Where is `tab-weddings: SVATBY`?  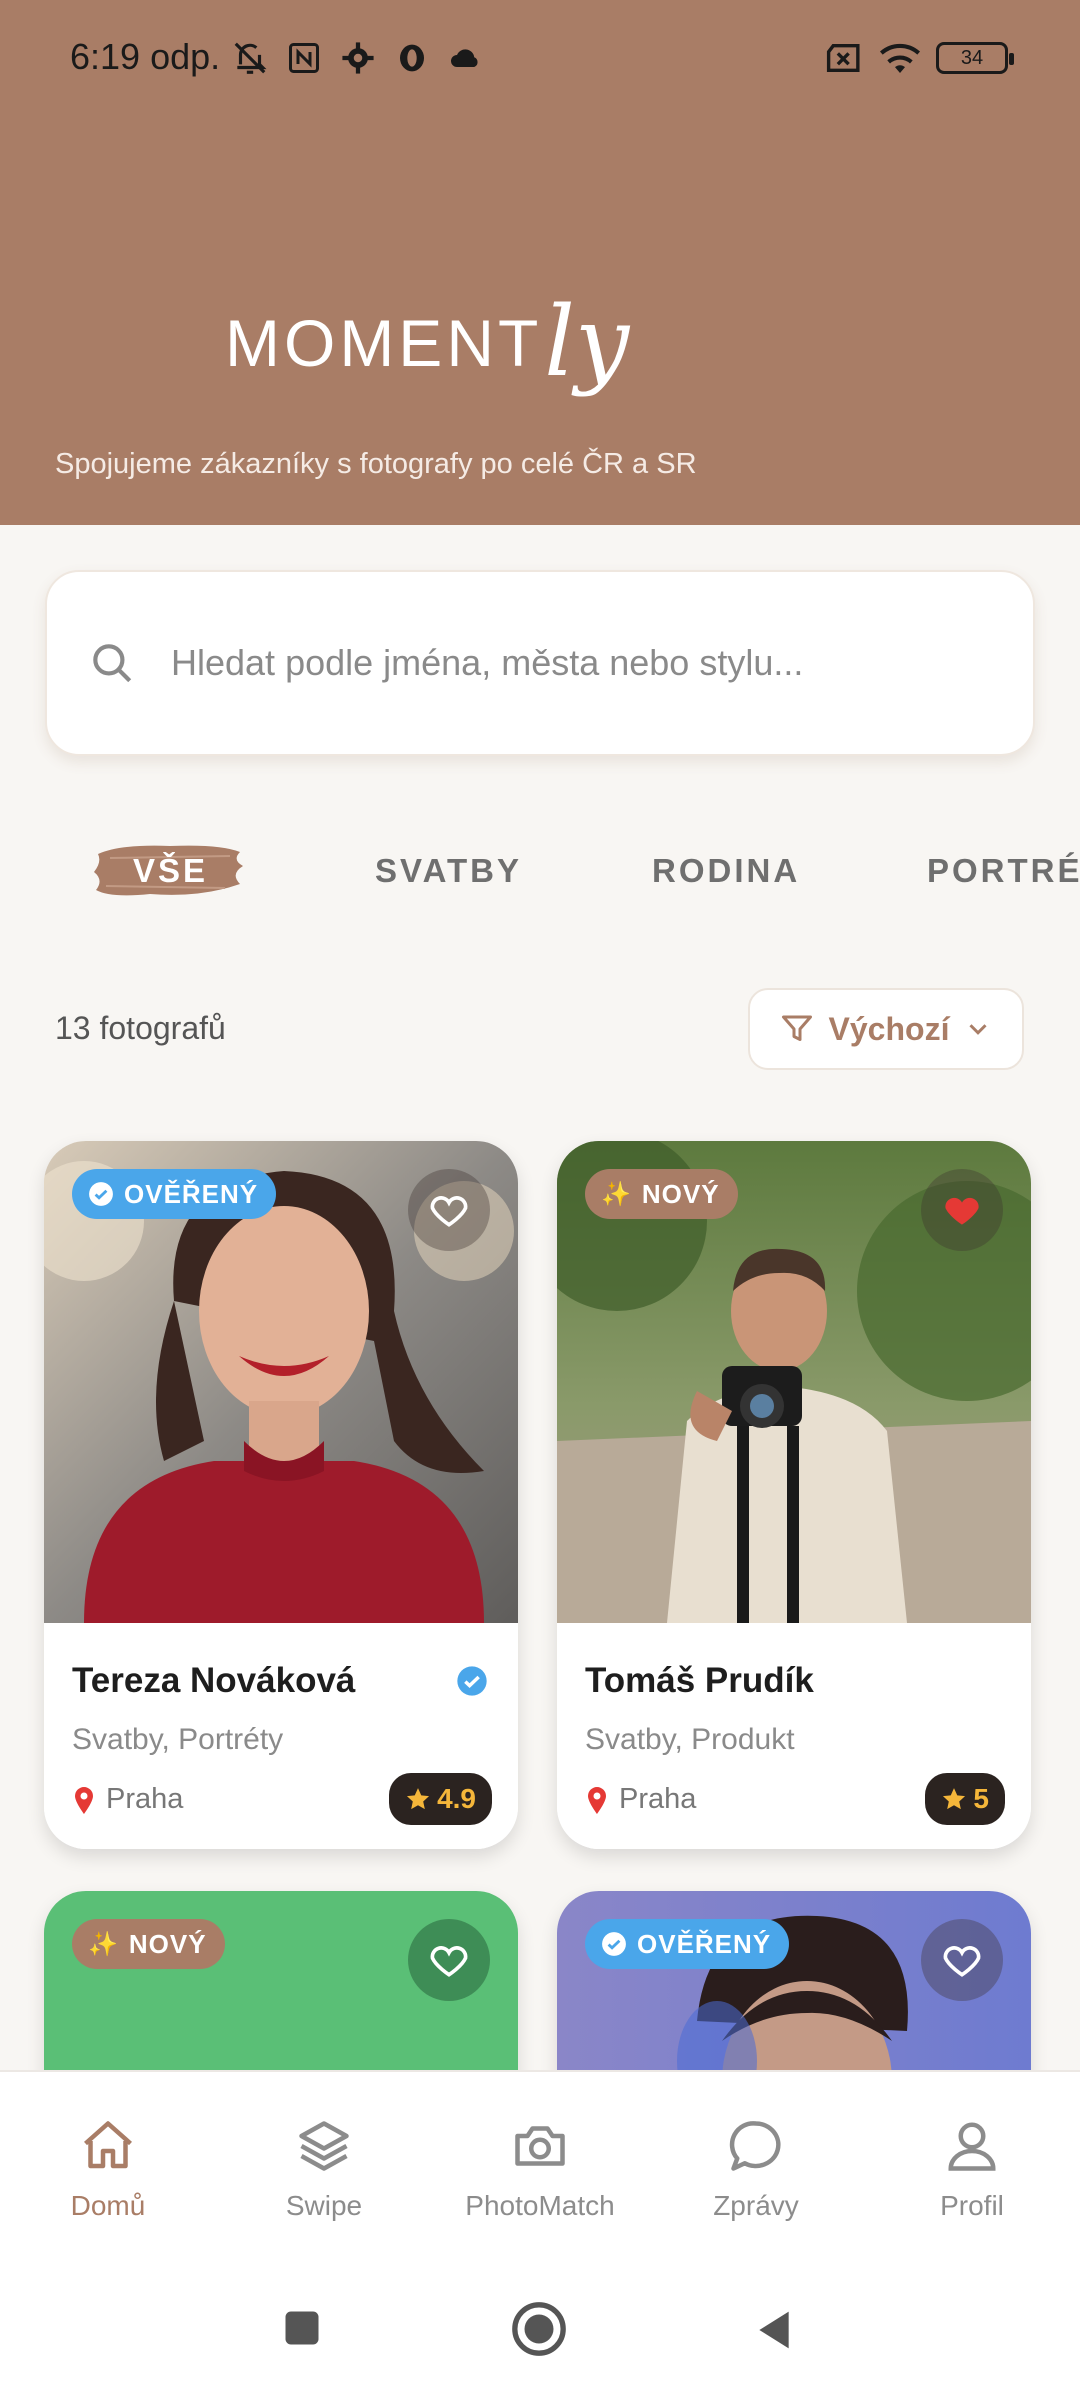
tab-weddings: SVATBY is located at coordinates (448, 871).